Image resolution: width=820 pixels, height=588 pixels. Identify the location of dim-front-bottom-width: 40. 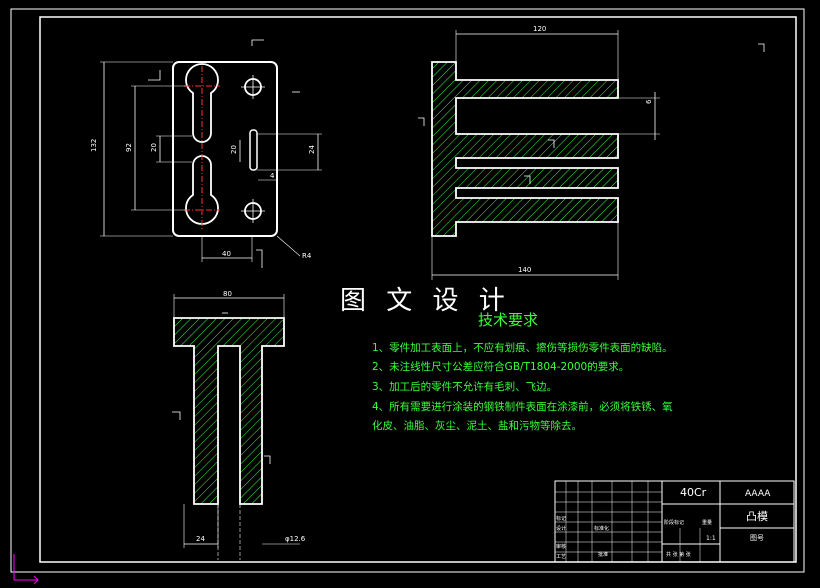
(226, 254).